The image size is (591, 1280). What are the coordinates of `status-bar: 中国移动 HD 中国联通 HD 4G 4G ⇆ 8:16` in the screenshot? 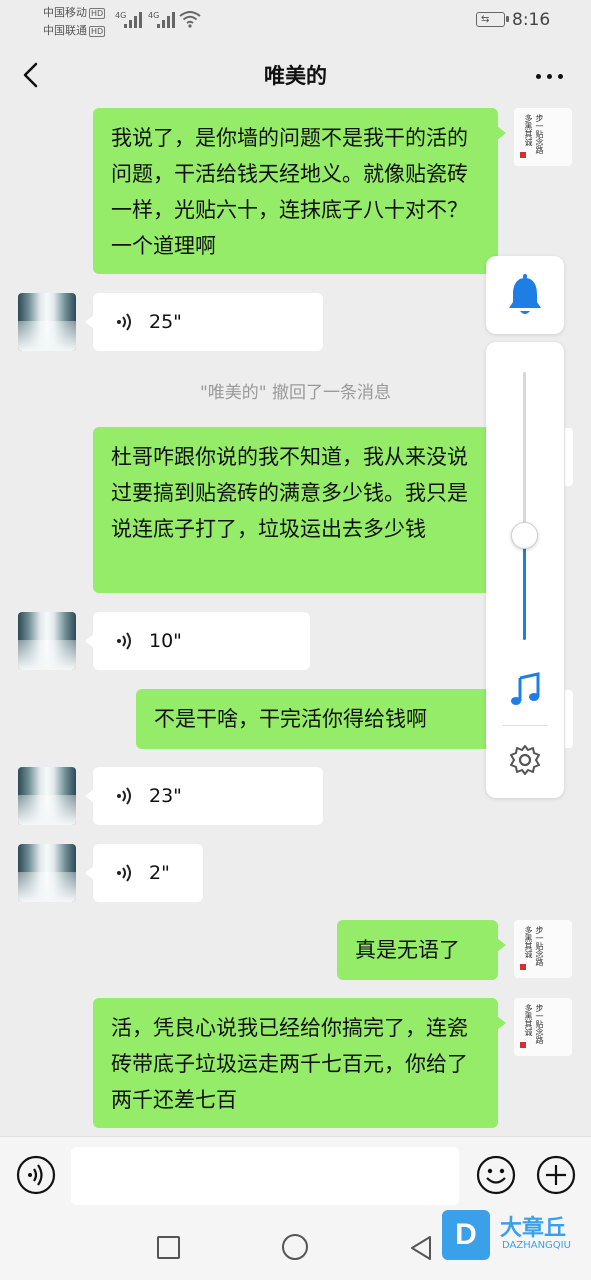 It's located at (295, 22).